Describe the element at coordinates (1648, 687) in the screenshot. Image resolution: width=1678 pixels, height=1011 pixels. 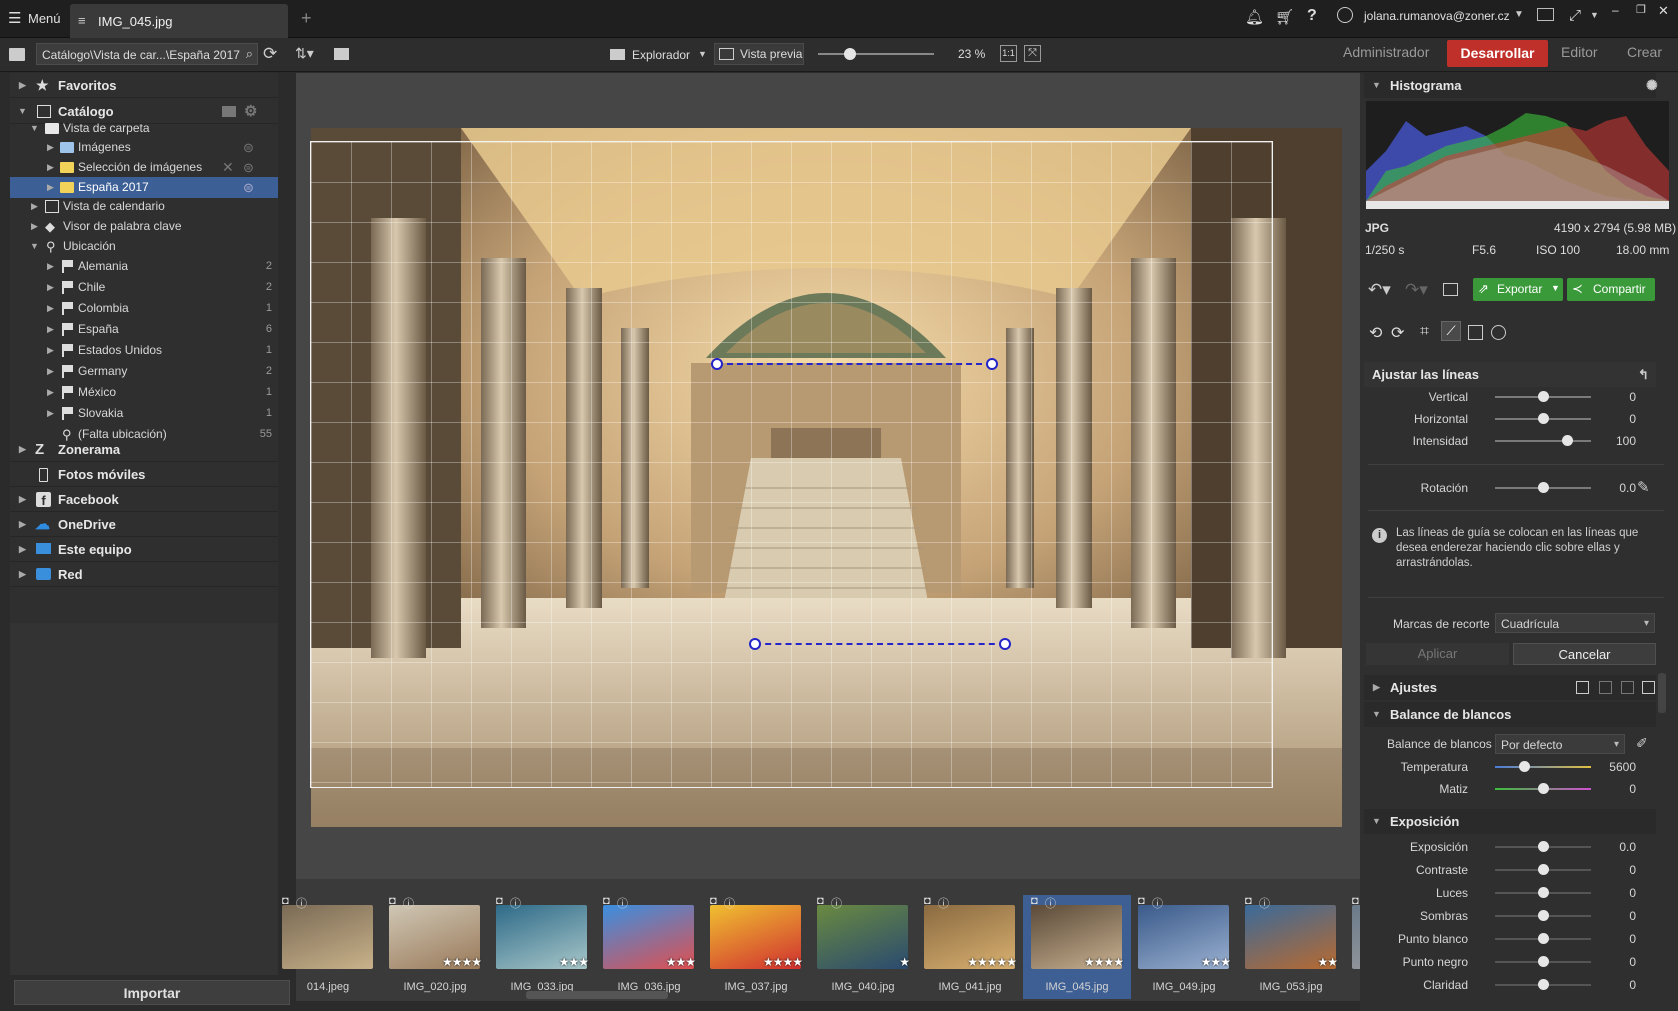
I see `save-preset-icon` at that location.